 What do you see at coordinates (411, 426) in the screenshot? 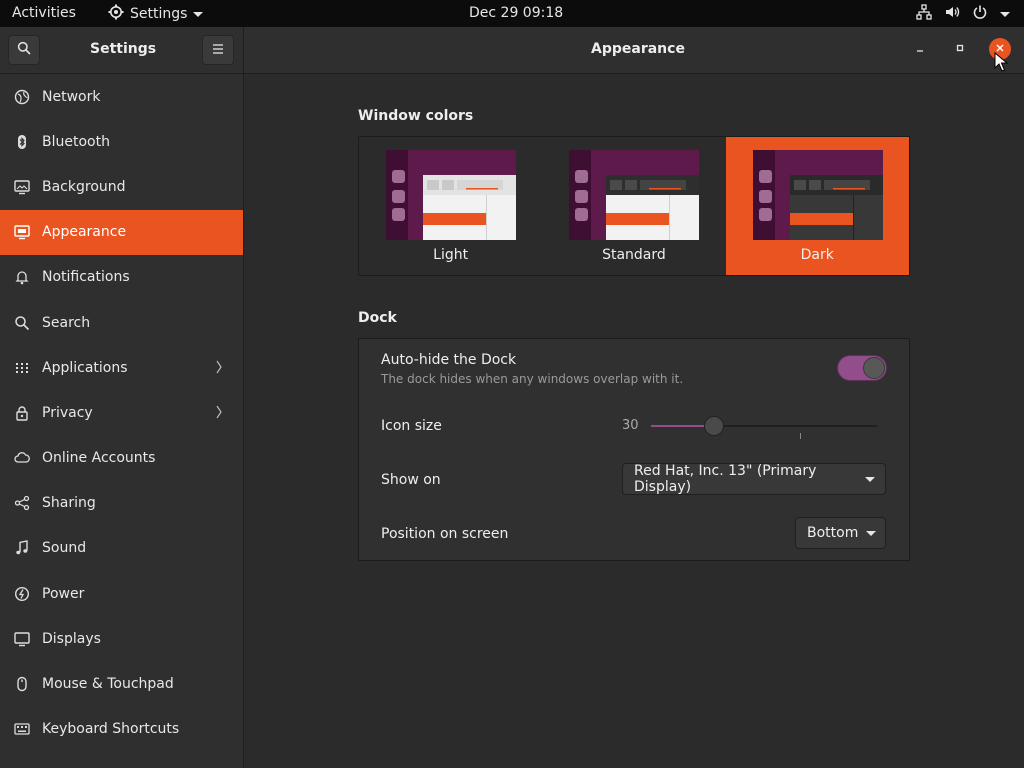
I see `icon-size-label: Icon size` at bounding box center [411, 426].